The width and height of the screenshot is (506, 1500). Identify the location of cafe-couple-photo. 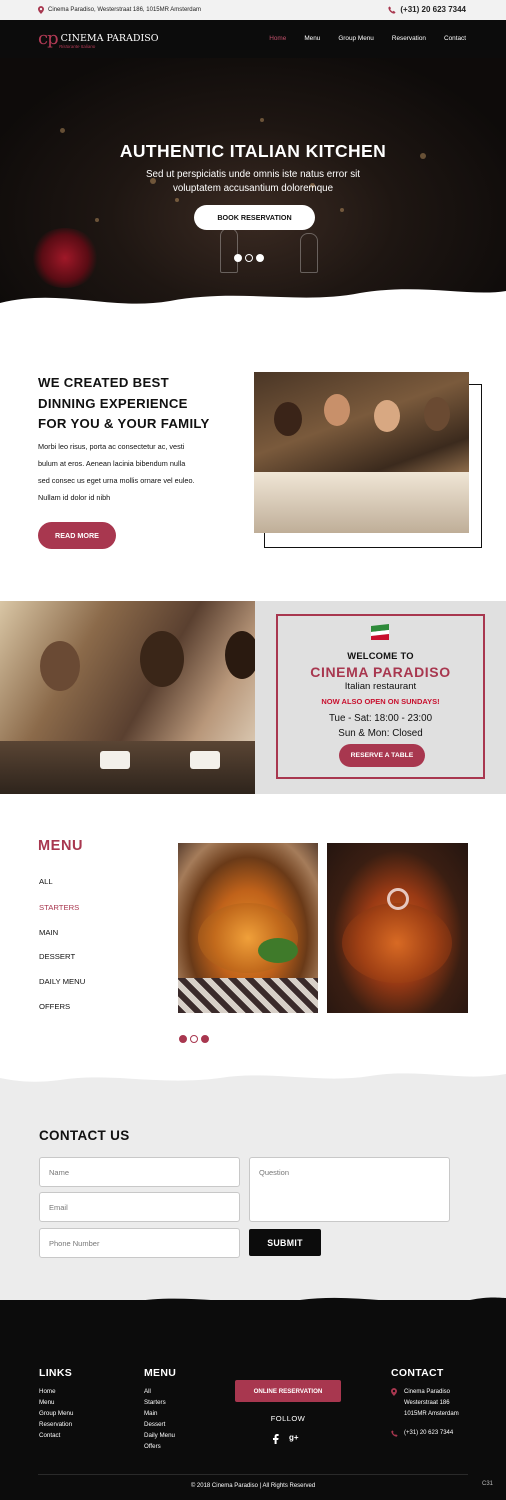
(127, 697).